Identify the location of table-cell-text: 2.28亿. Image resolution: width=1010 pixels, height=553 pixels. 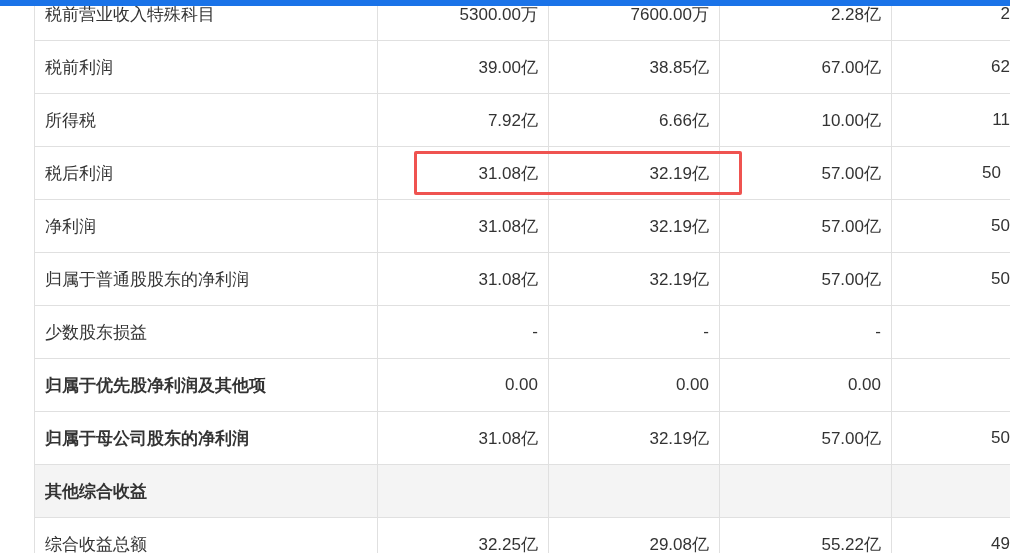
(855, 14).